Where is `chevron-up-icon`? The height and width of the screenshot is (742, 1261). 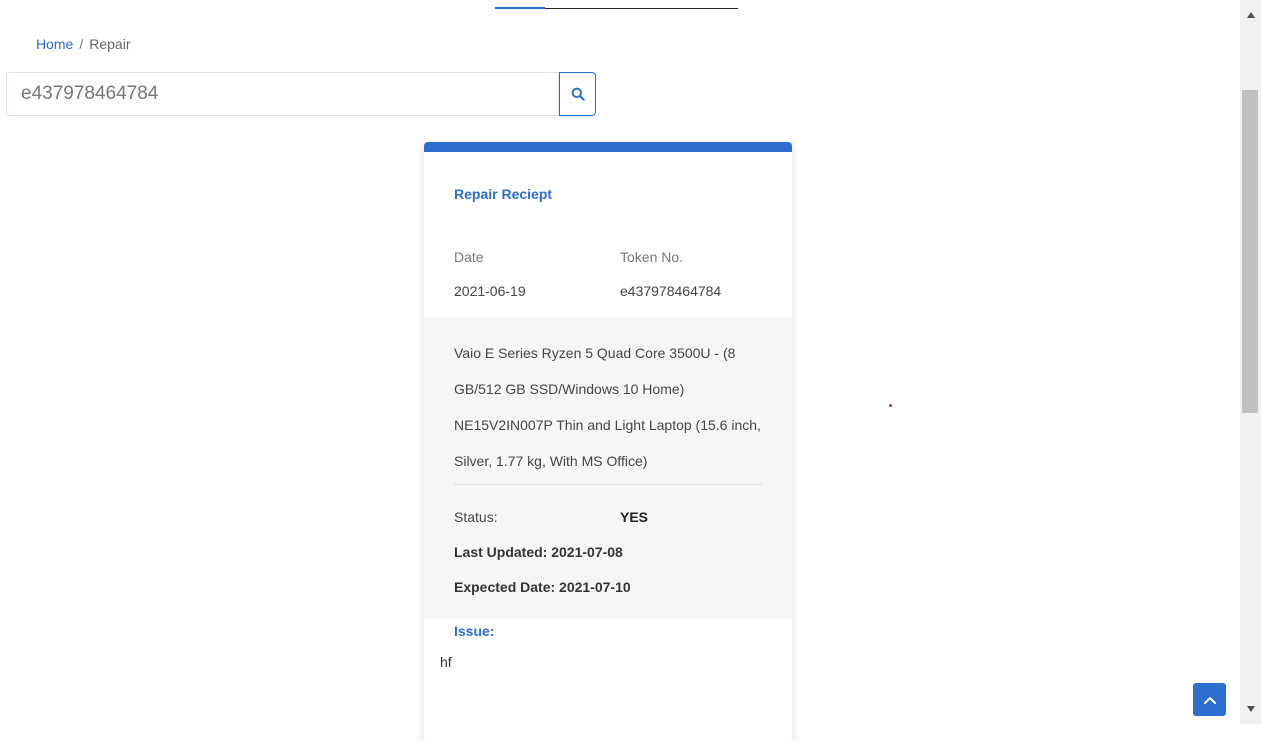
chevron-up-icon is located at coordinates (1209, 700).